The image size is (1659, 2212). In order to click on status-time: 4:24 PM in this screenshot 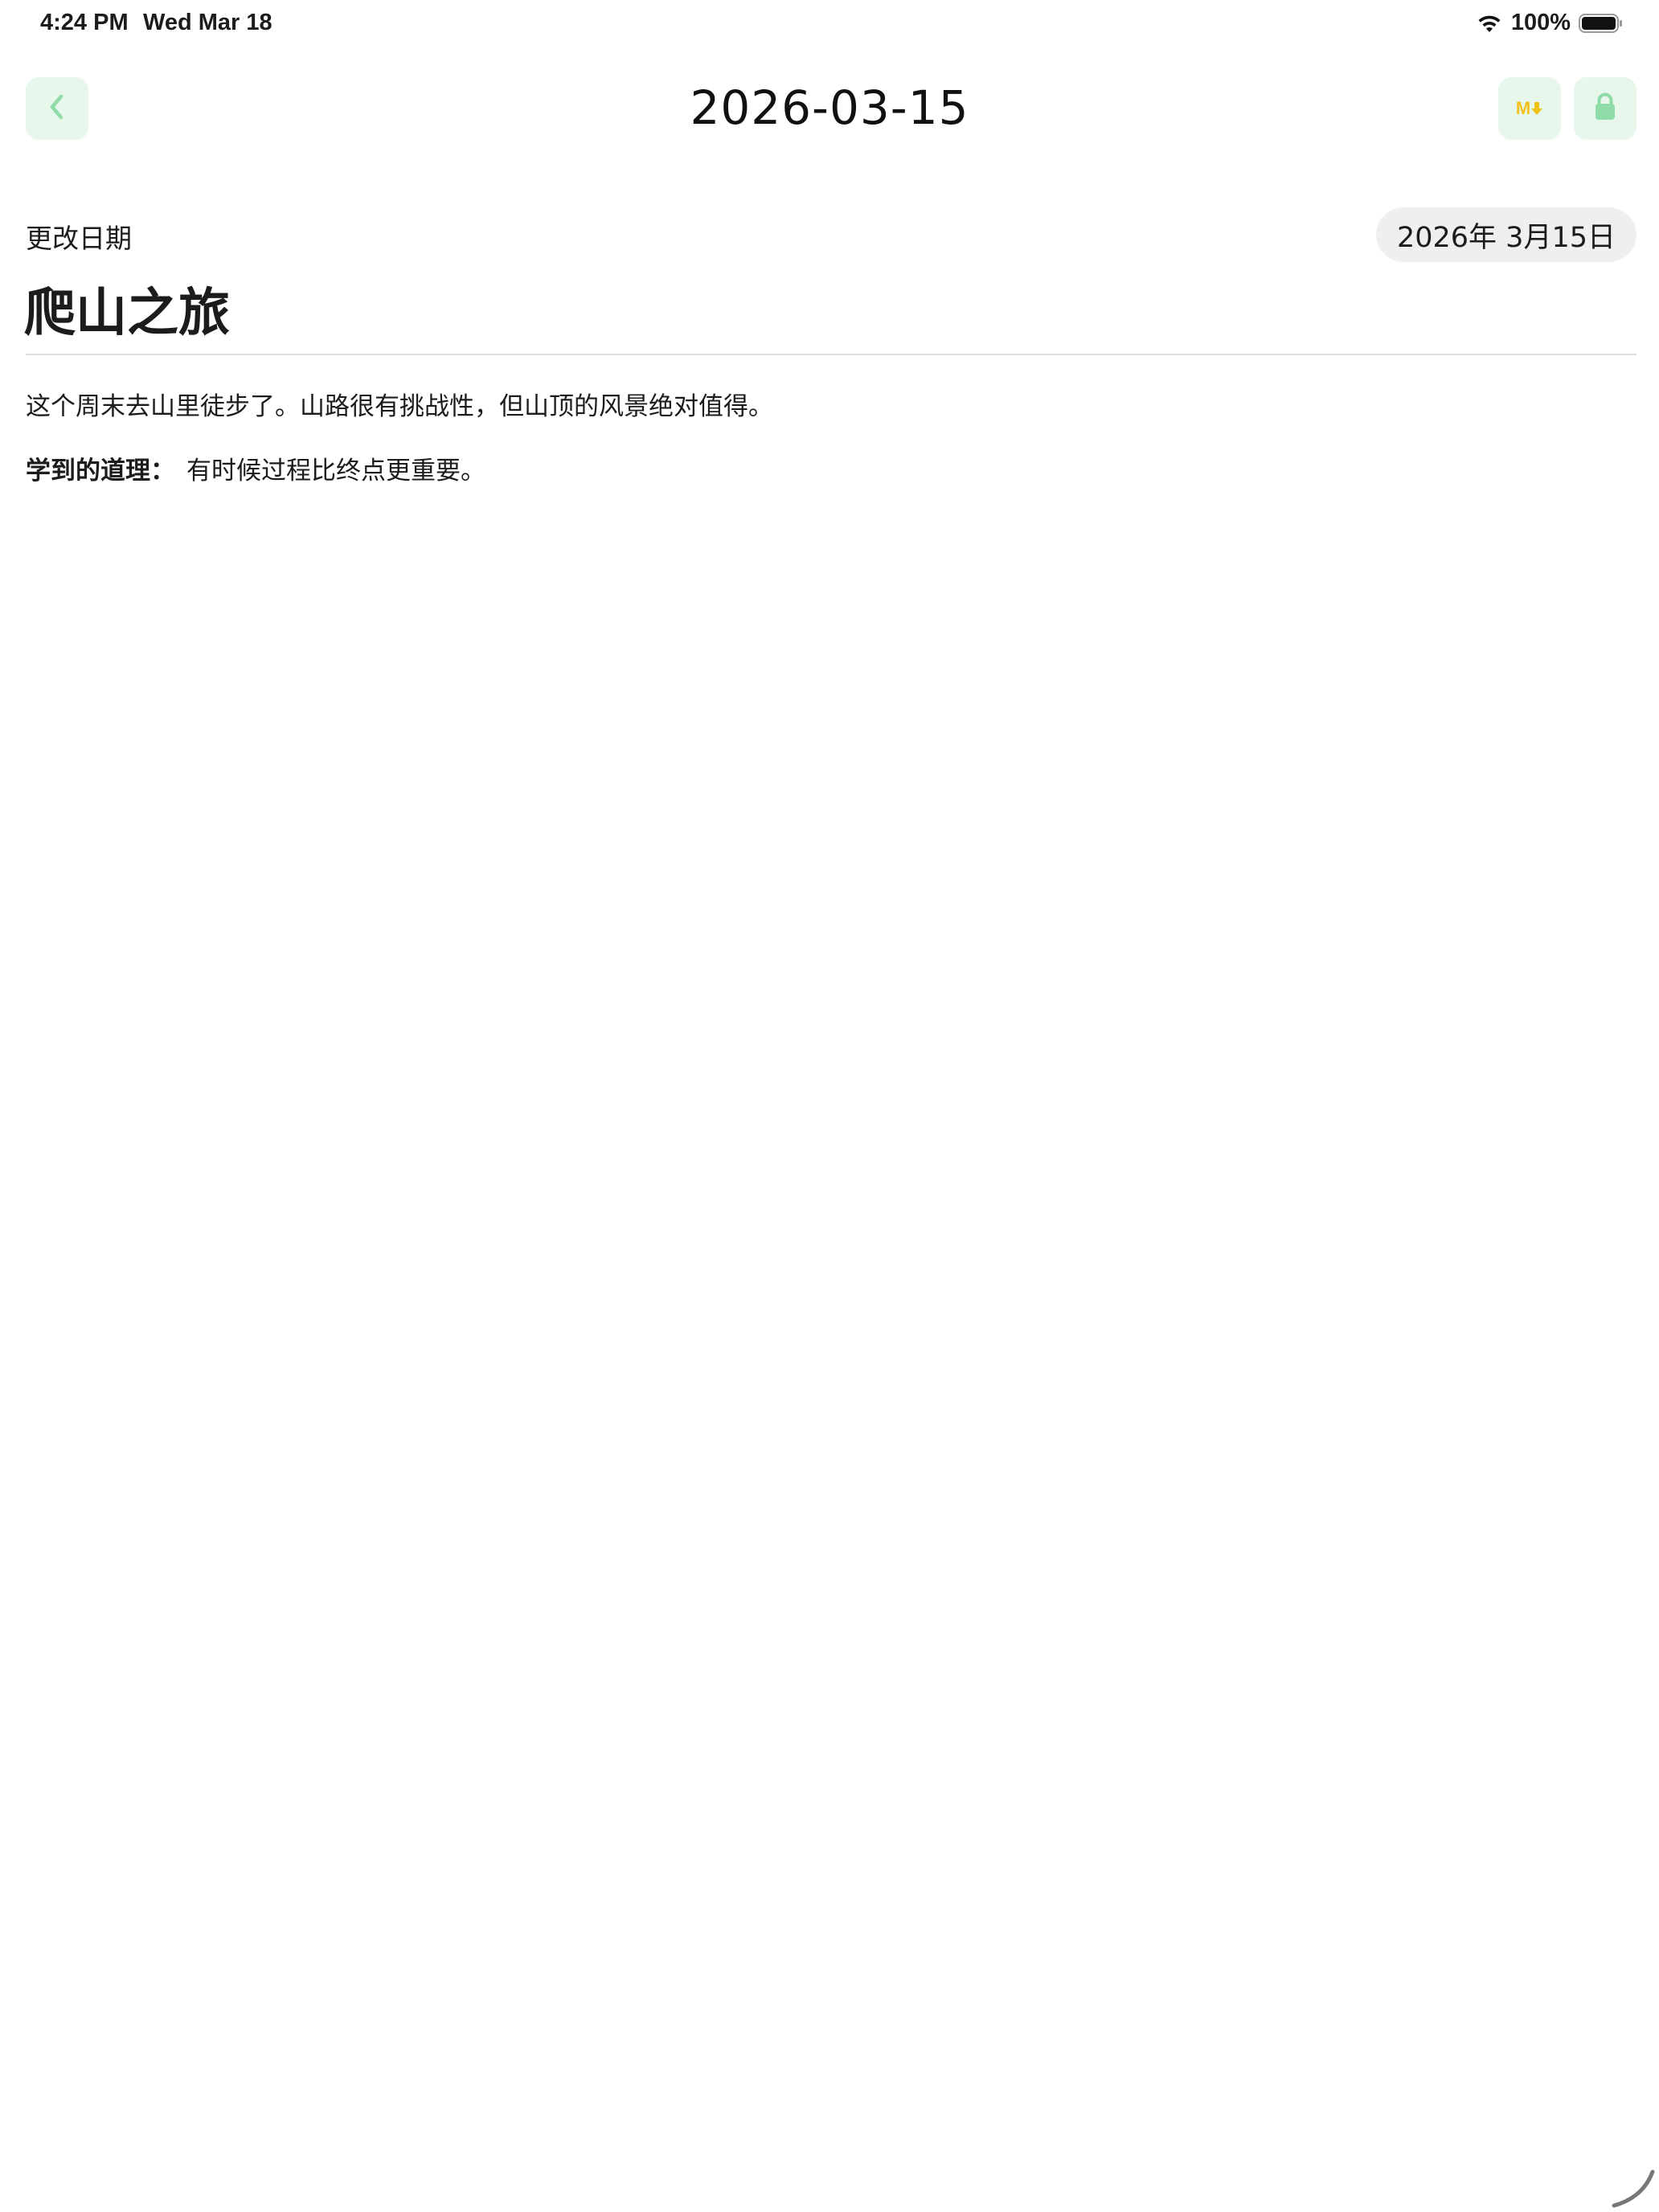, I will do `click(84, 22)`.